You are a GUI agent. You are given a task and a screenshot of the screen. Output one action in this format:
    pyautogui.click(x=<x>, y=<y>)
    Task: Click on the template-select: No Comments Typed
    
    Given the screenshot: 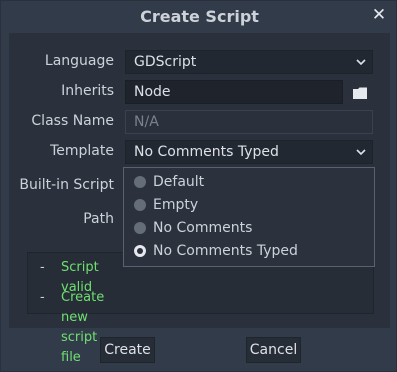 What is the action you would take?
    pyautogui.click(x=249, y=152)
    